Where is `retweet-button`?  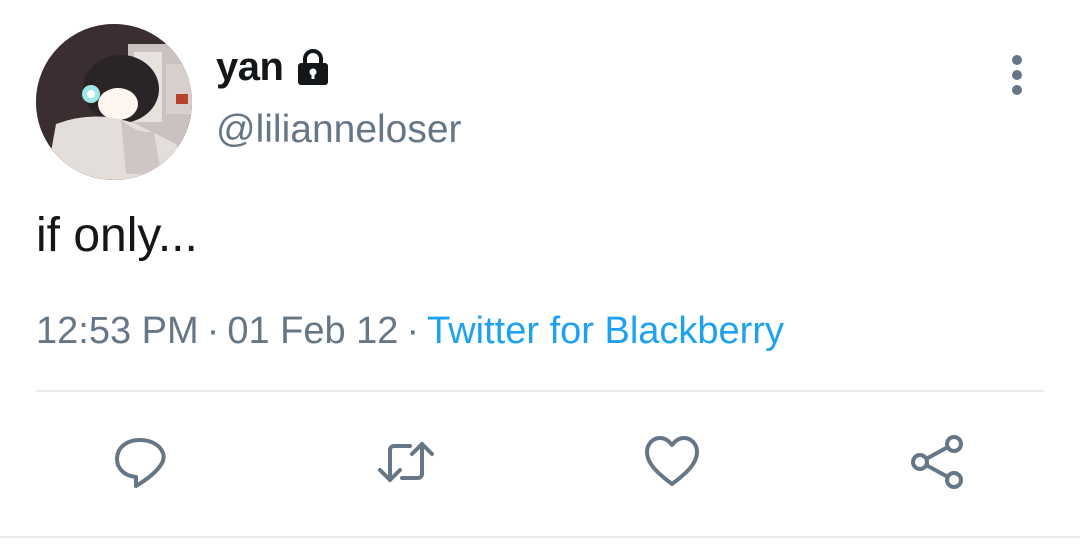 retweet-button is located at coordinates (406, 462).